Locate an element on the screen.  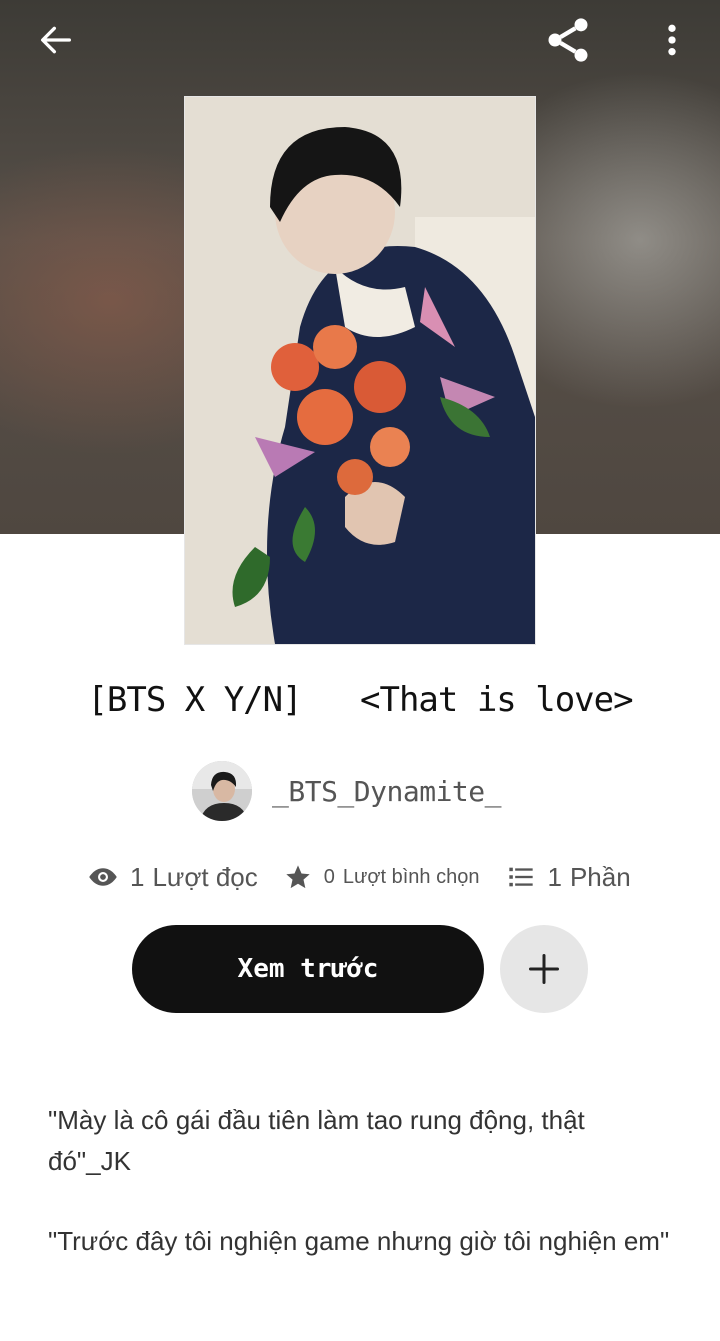
star-icon is located at coordinates (298, 877).